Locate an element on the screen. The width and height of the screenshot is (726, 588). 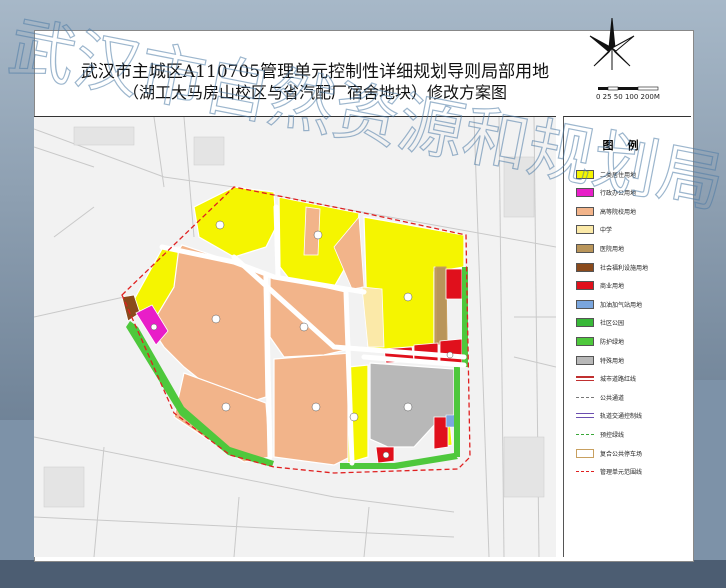
legend-label: 公共通道 is located at coordinates (612, 398).